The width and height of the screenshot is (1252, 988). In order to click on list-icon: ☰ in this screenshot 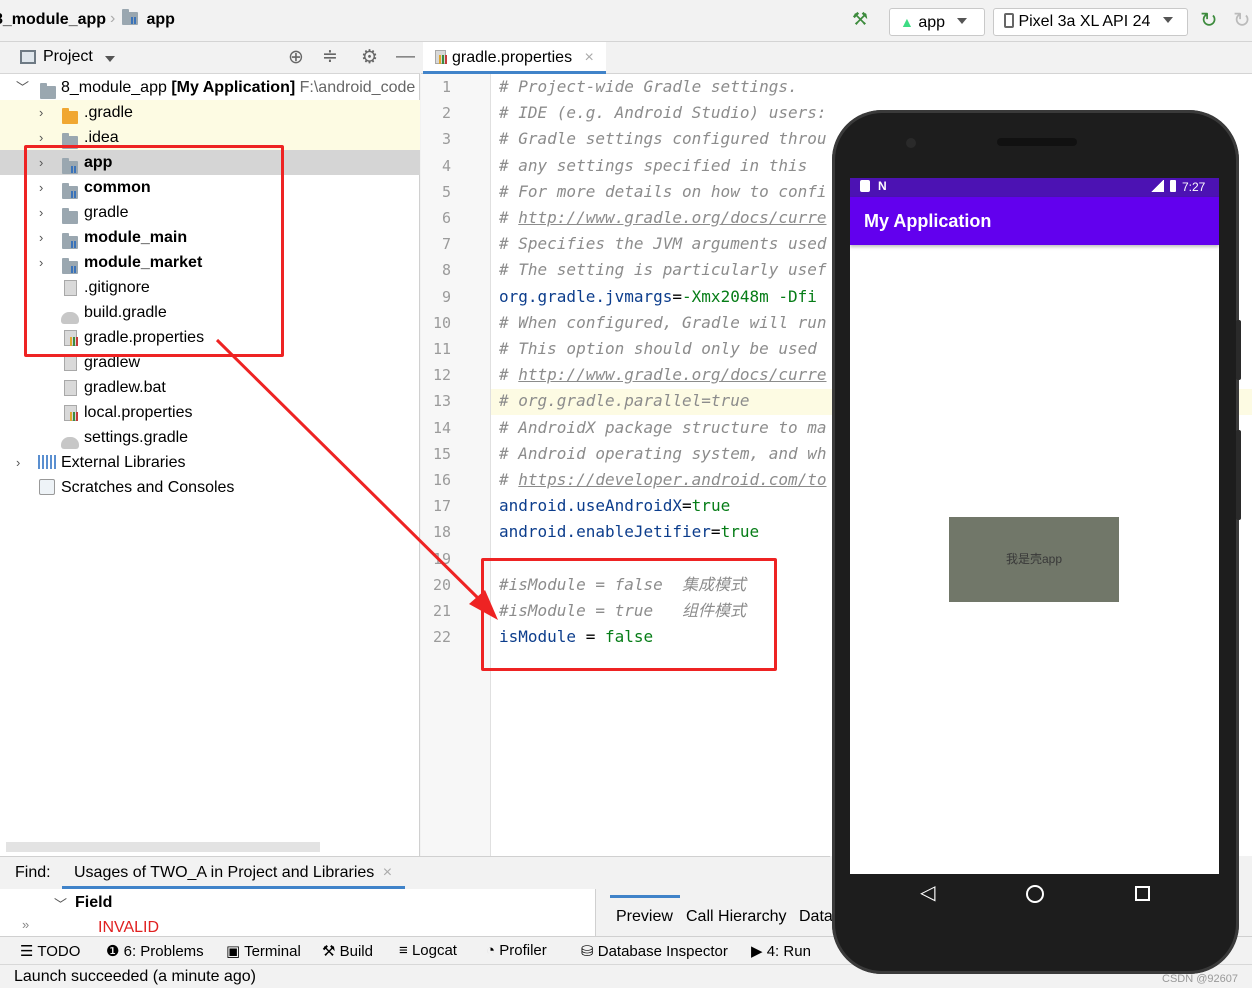, I will do `click(27, 951)`.